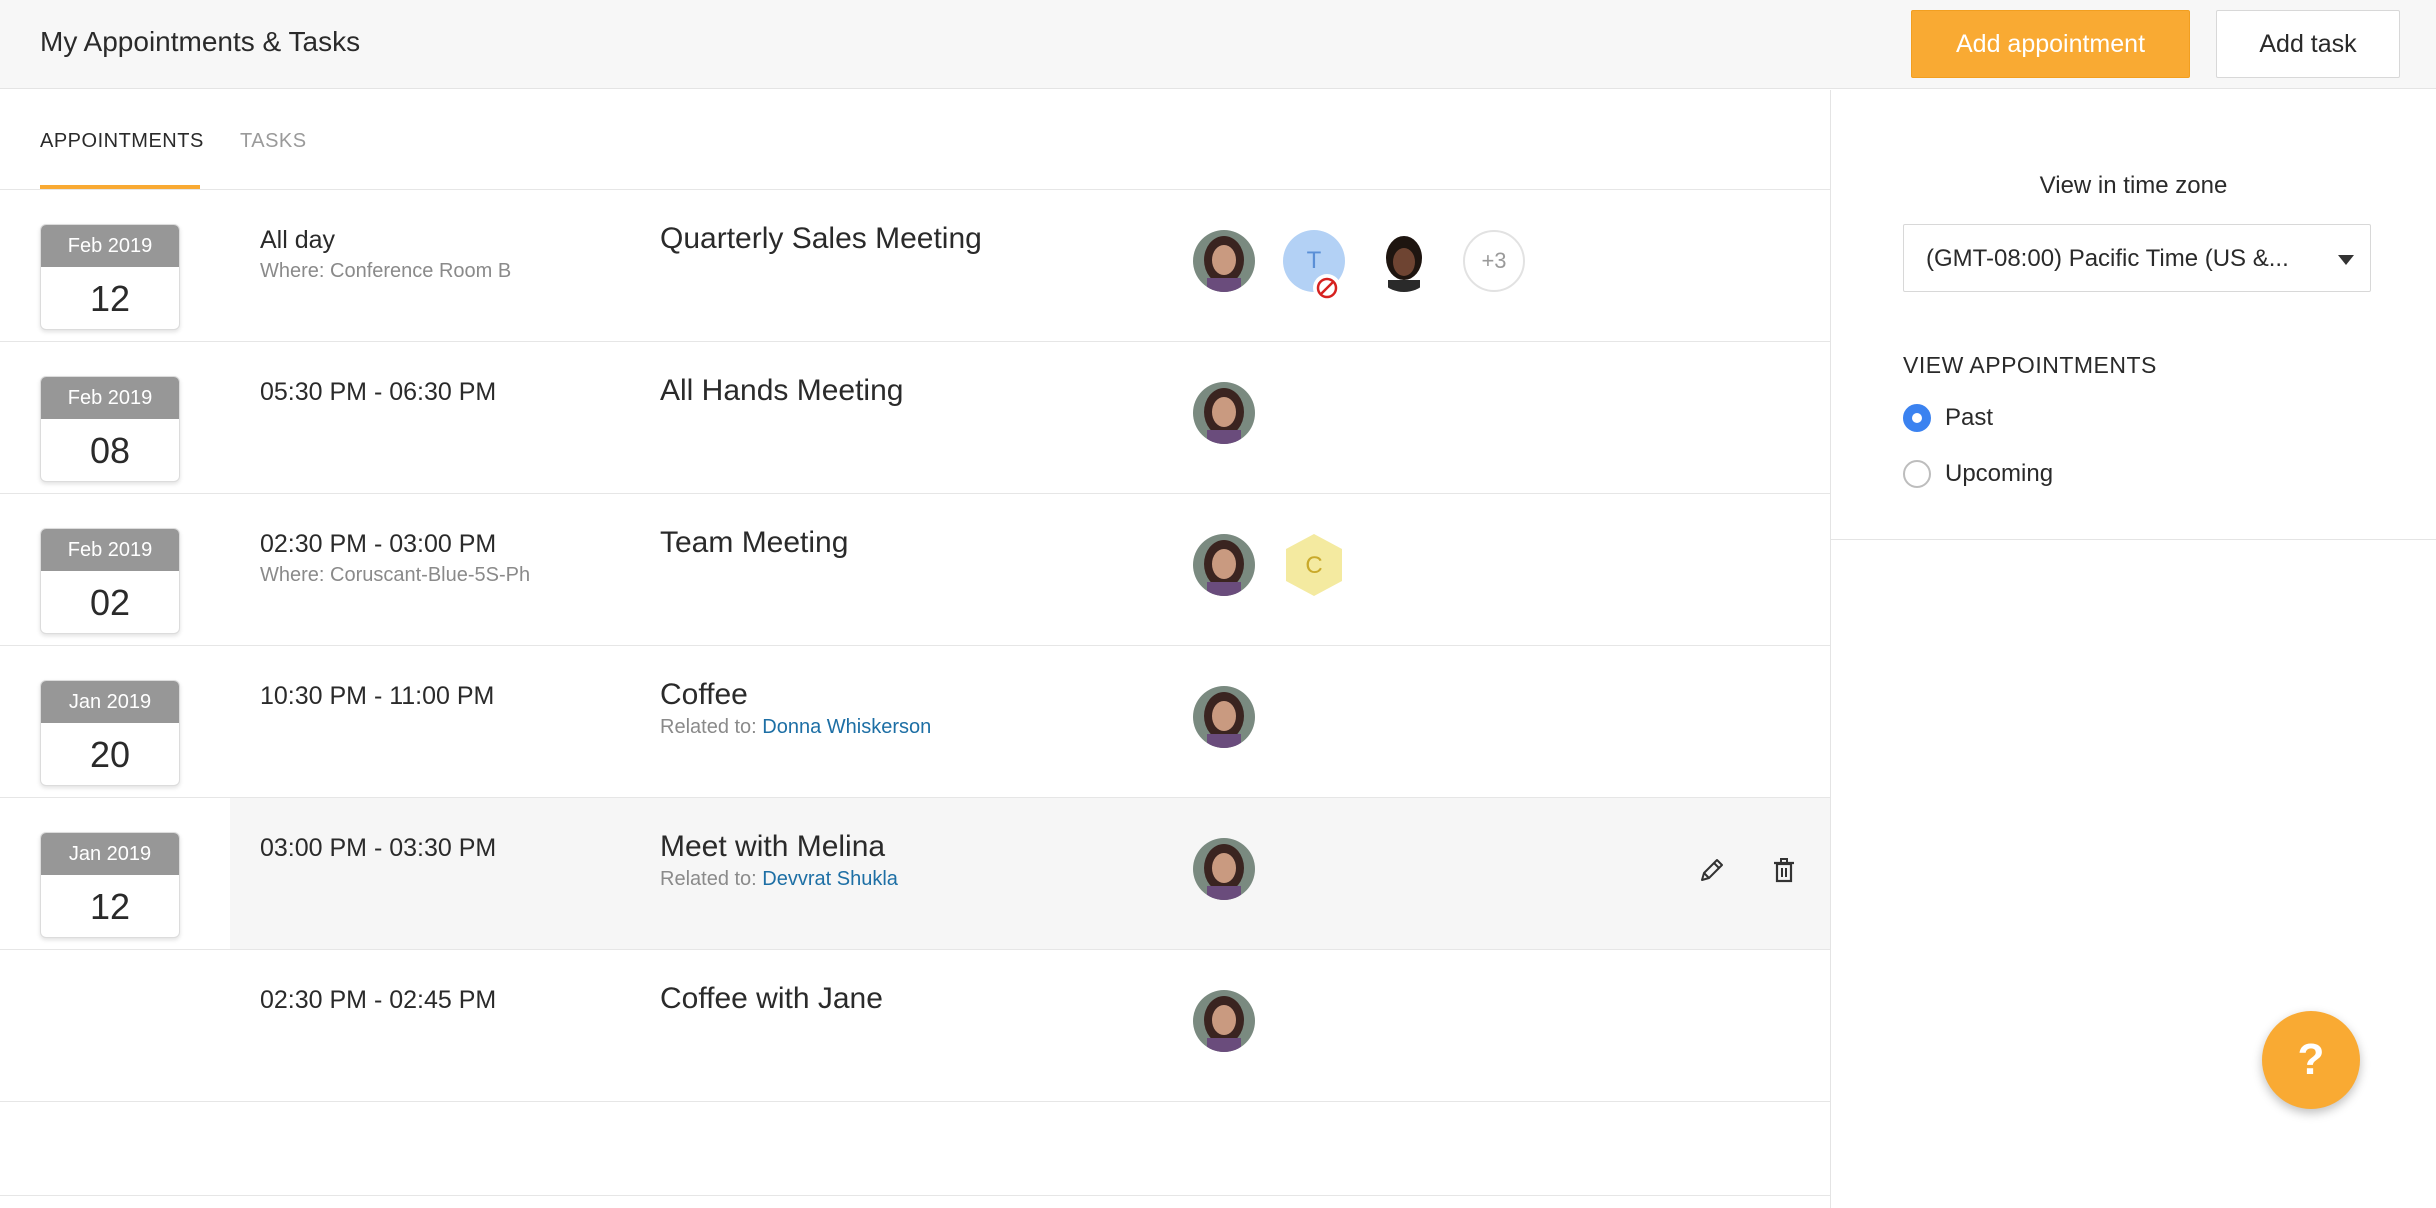 This screenshot has width=2436, height=1208. What do you see at coordinates (1999, 473) in the screenshot?
I see `radio-label-upcoming: Upcoming` at bounding box center [1999, 473].